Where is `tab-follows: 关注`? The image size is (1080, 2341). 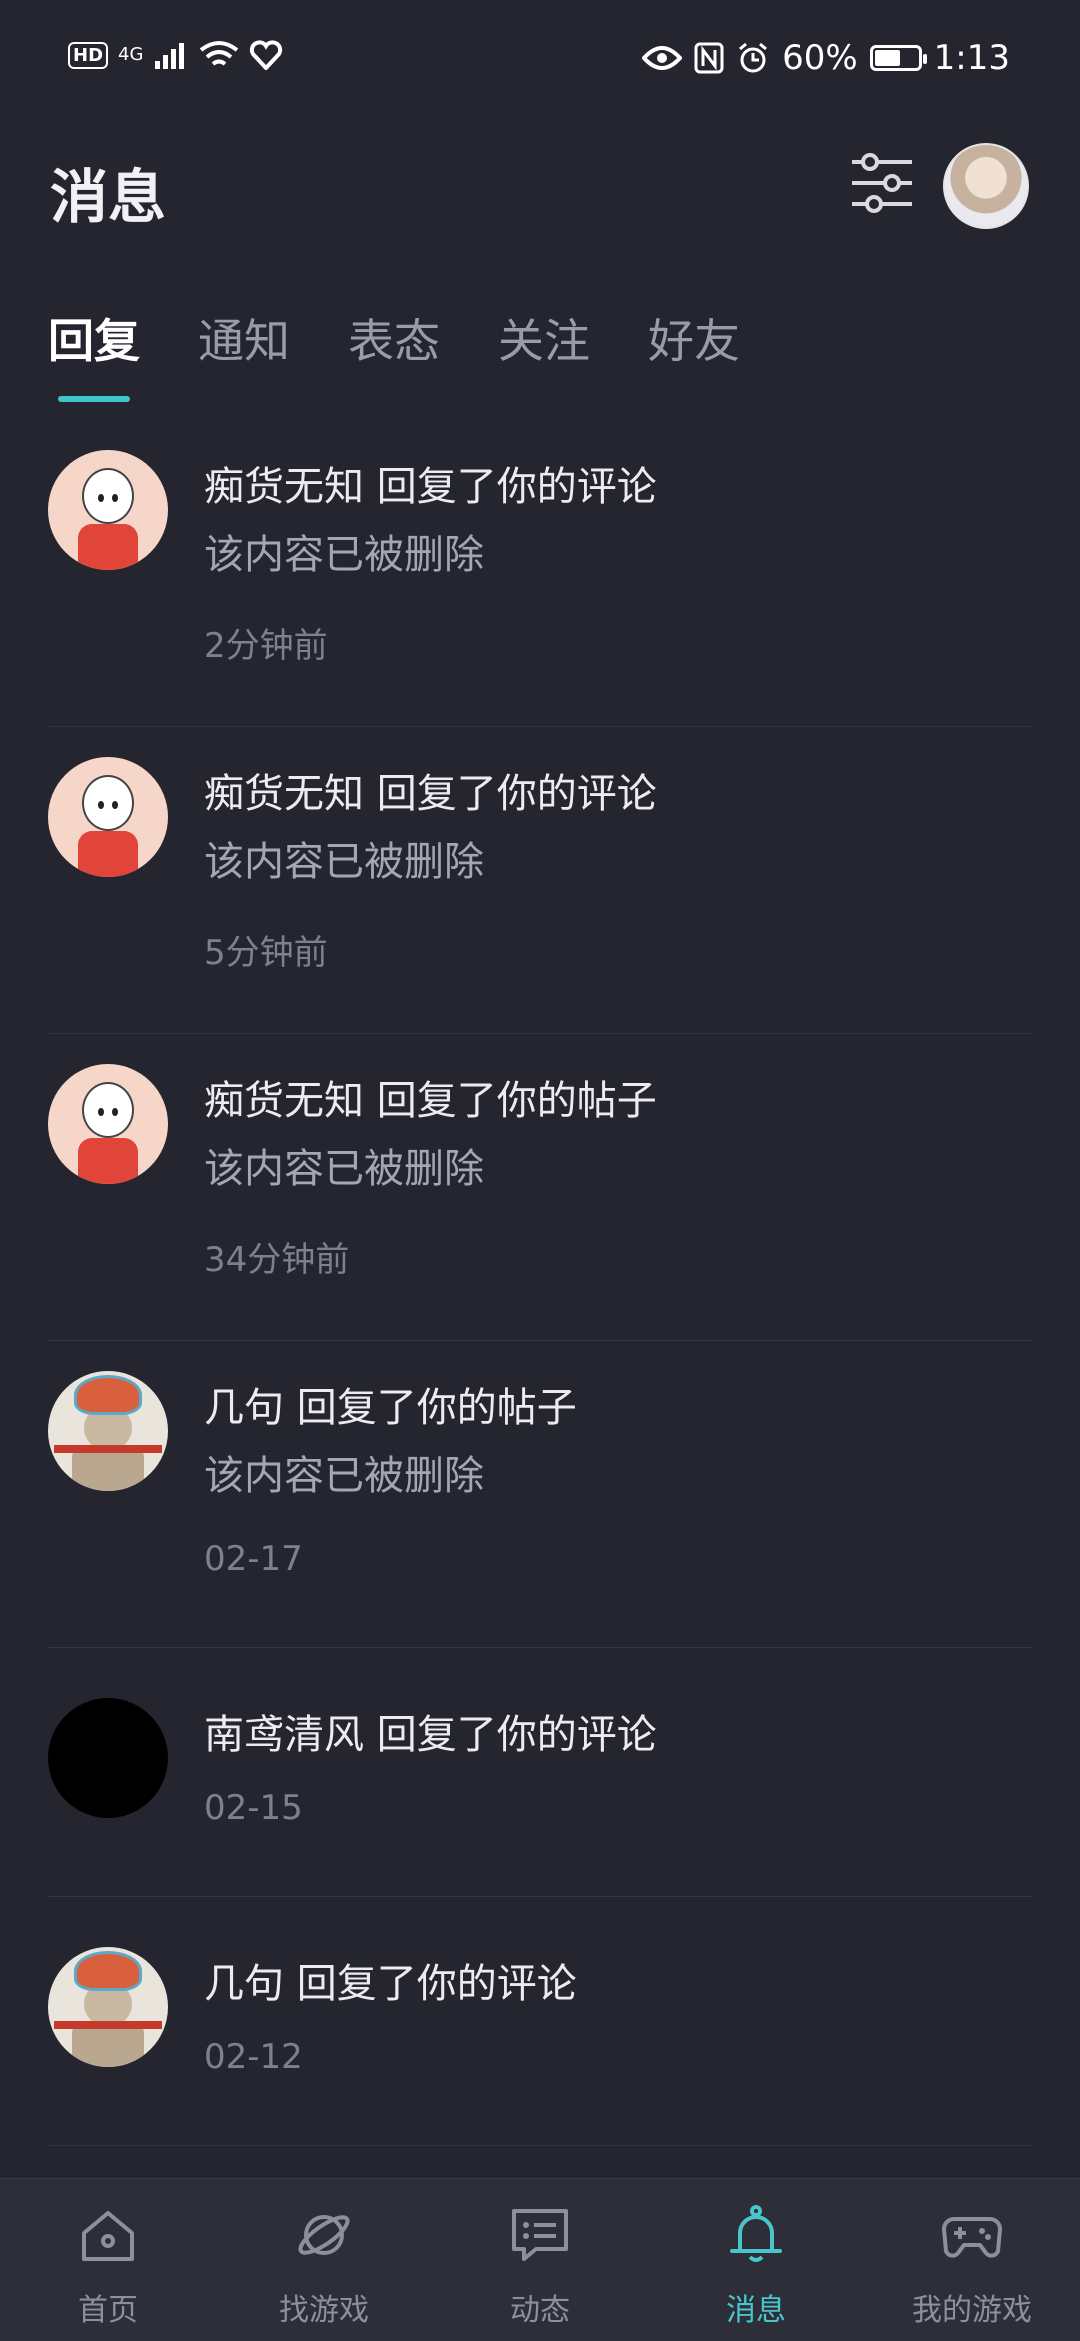
tab-follows: 关注 is located at coordinates (544, 338).